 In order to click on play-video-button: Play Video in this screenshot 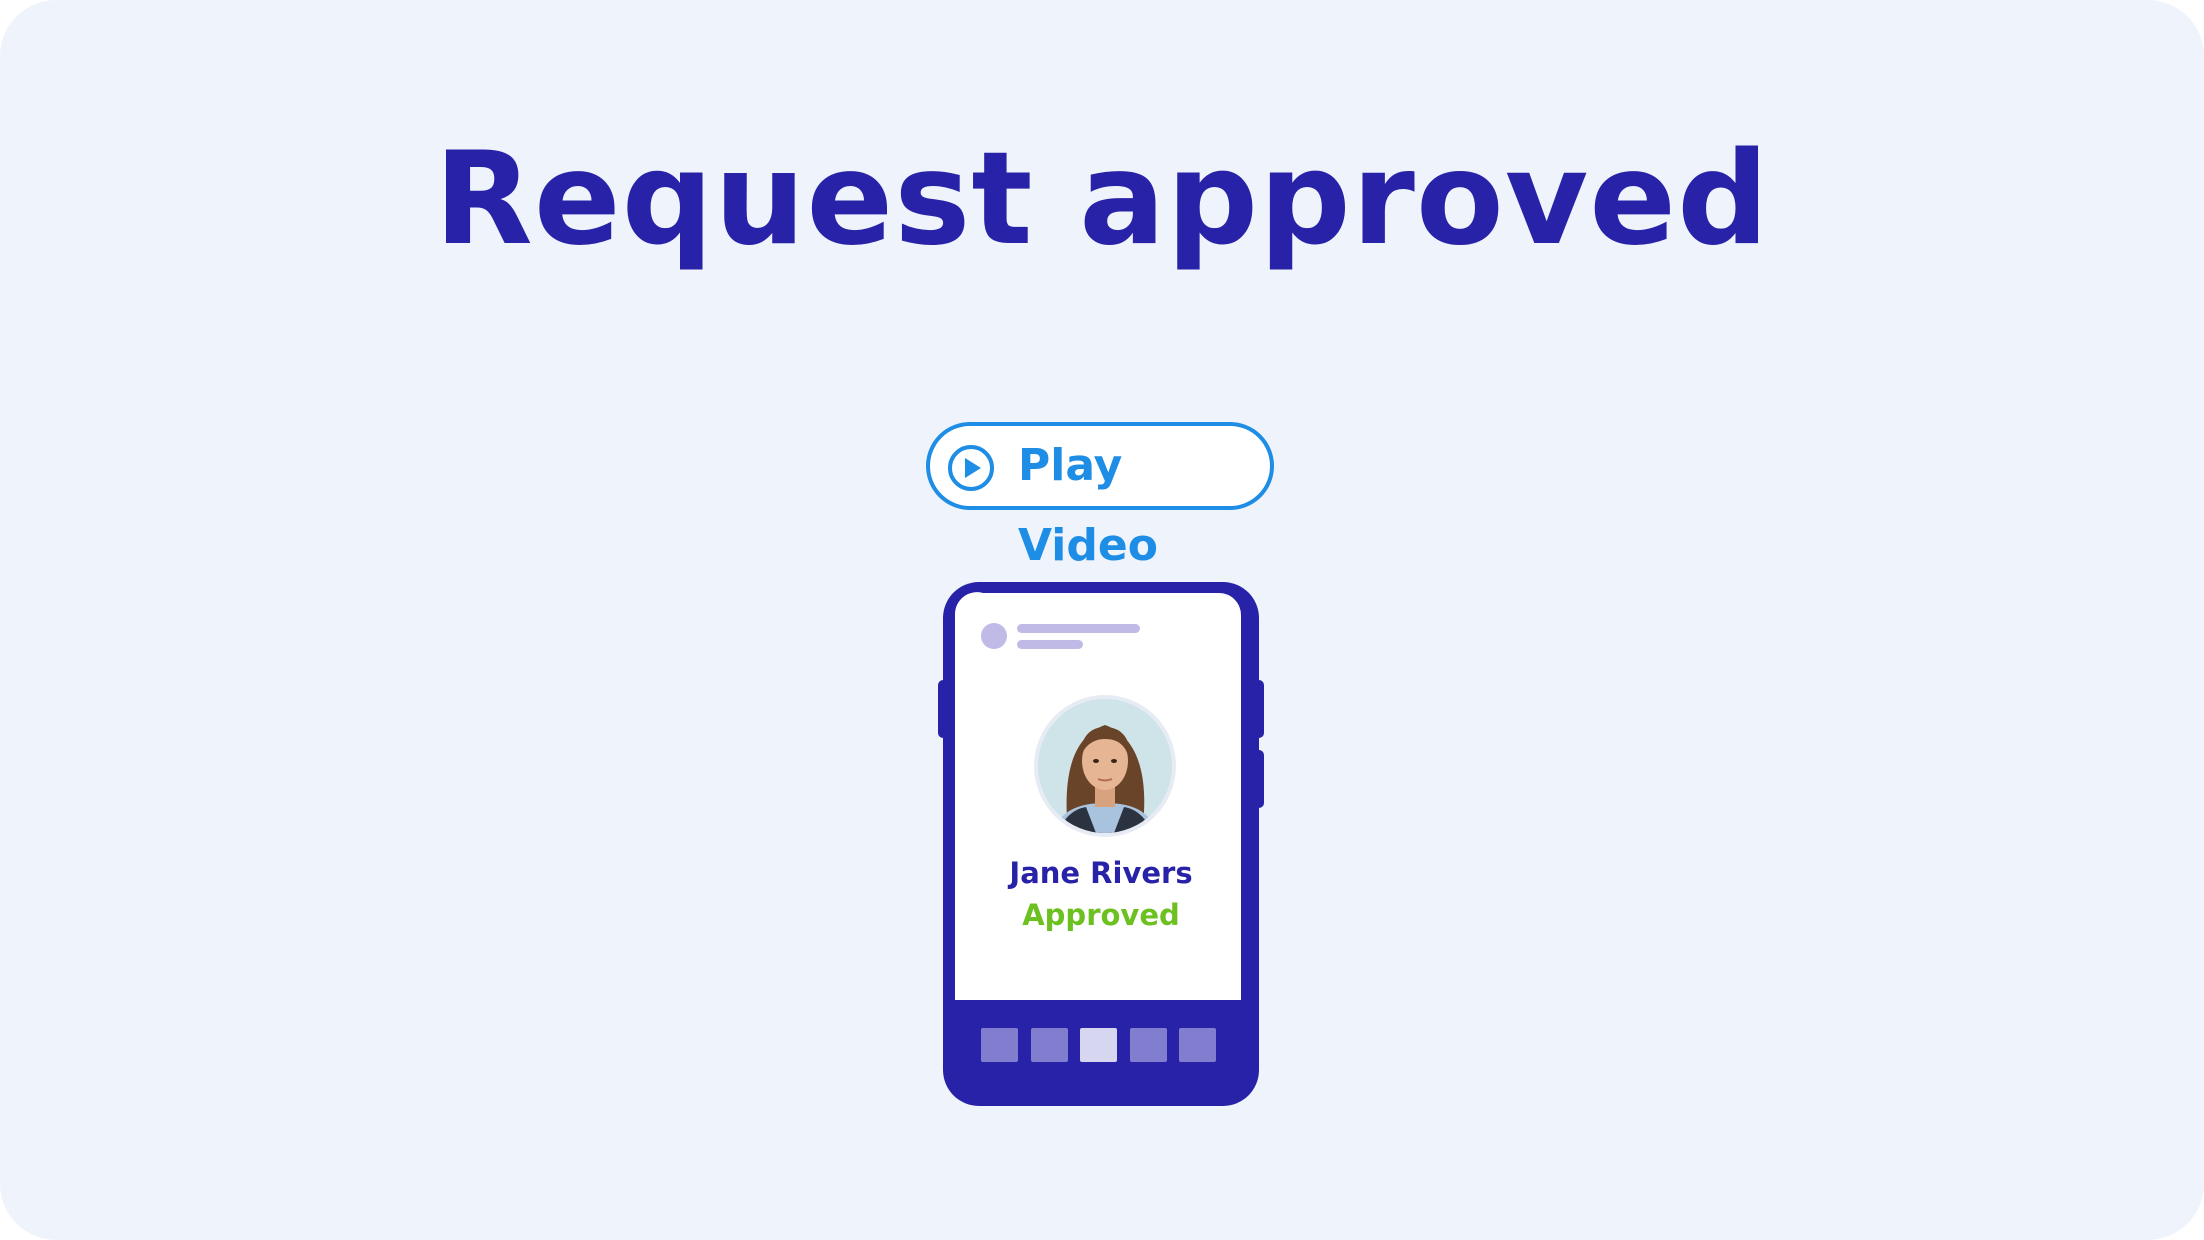, I will do `click(1100, 496)`.